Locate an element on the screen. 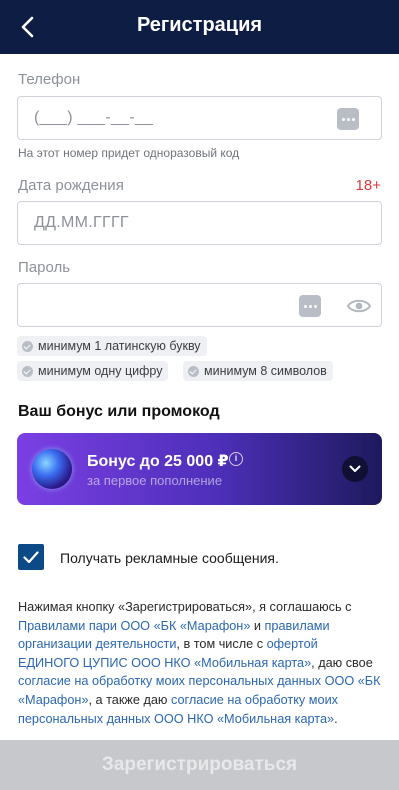 The height and width of the screenshot is (790, 399). bonus-section-title: Ваш бонус или промокод is located at coordinates (119, 411).